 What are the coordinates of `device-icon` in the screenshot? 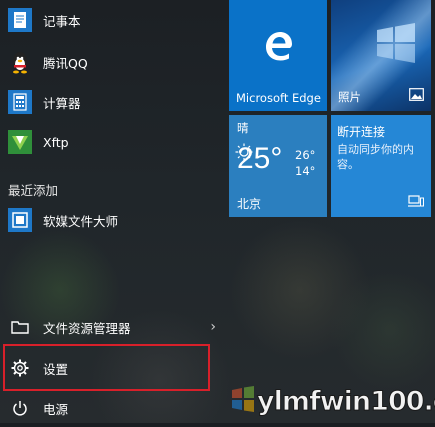 It's located at (416, 201).